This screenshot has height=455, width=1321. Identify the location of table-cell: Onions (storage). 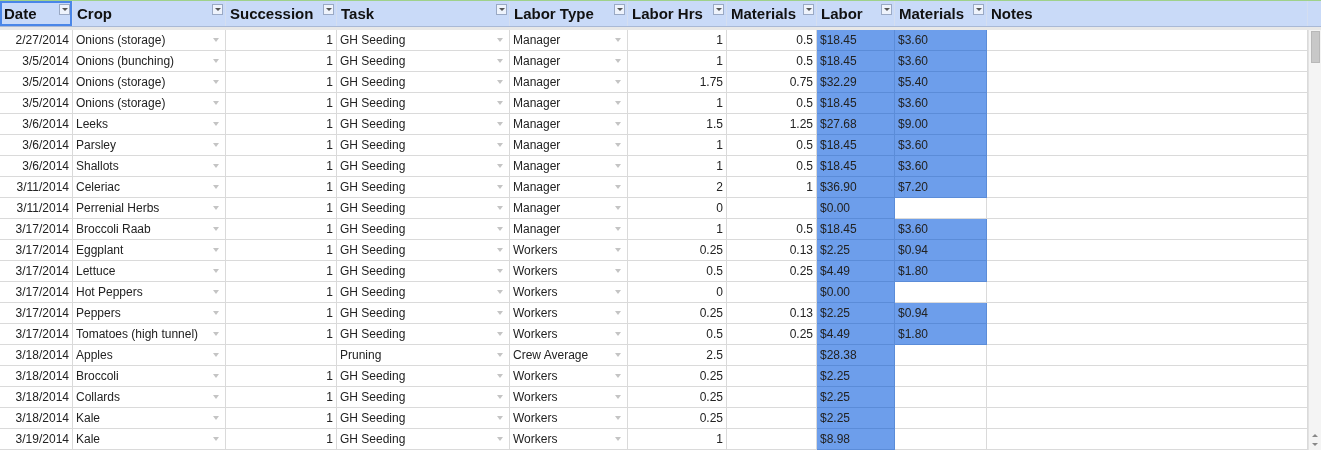
(121, 82).